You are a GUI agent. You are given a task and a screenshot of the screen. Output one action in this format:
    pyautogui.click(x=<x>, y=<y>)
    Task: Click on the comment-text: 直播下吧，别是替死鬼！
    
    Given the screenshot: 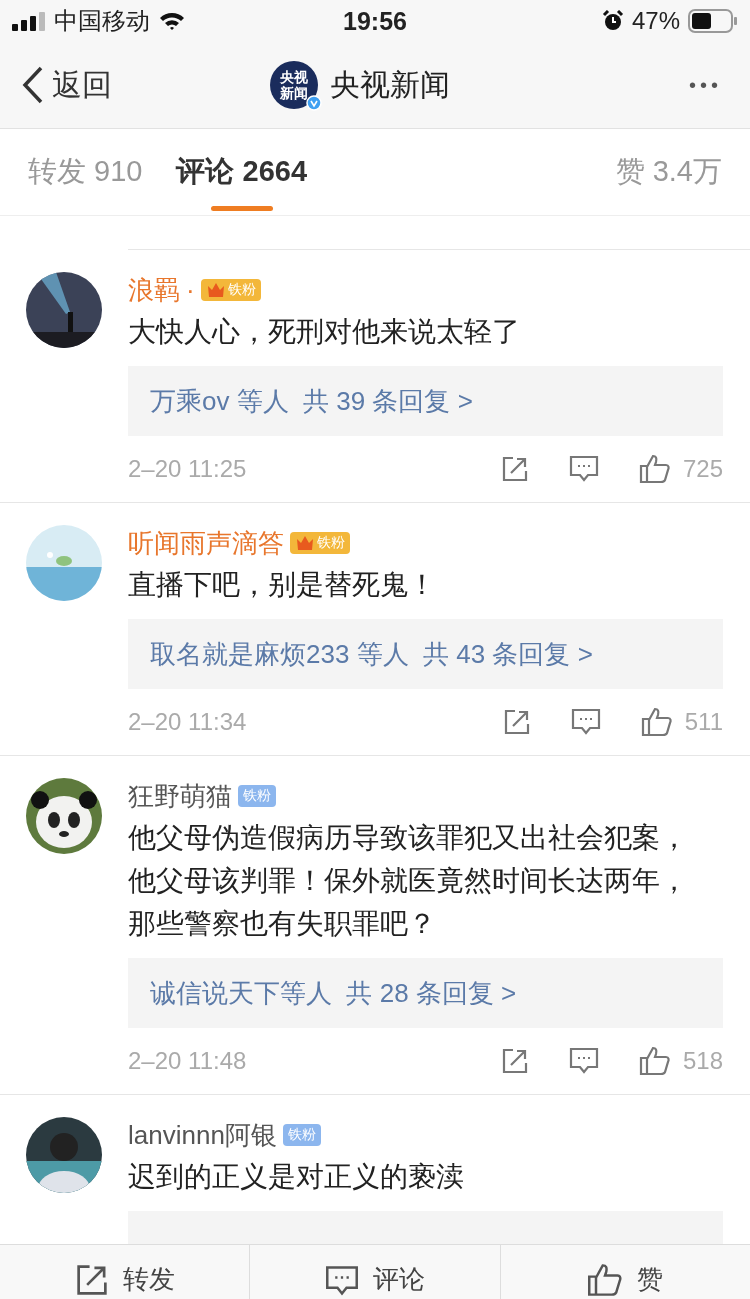 What is the action you would take?
    pyautogui.click(x=282, y=585)
    